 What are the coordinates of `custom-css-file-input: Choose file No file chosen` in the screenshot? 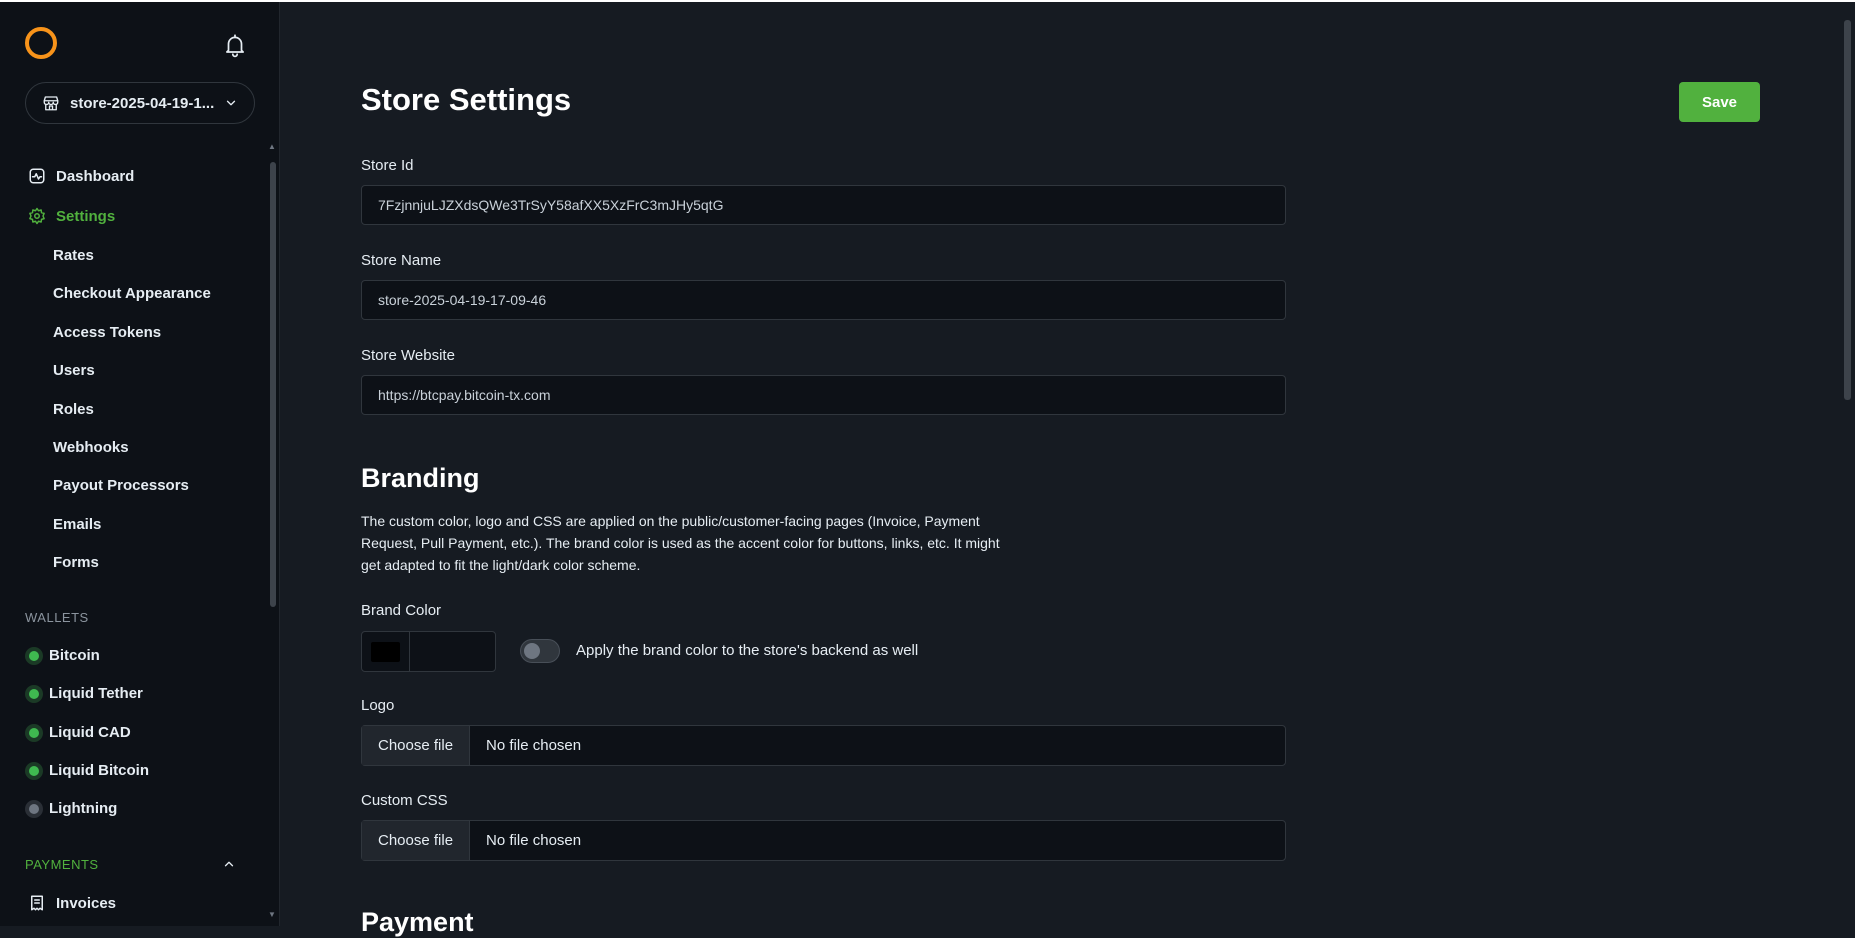 It's located at (823, 840).